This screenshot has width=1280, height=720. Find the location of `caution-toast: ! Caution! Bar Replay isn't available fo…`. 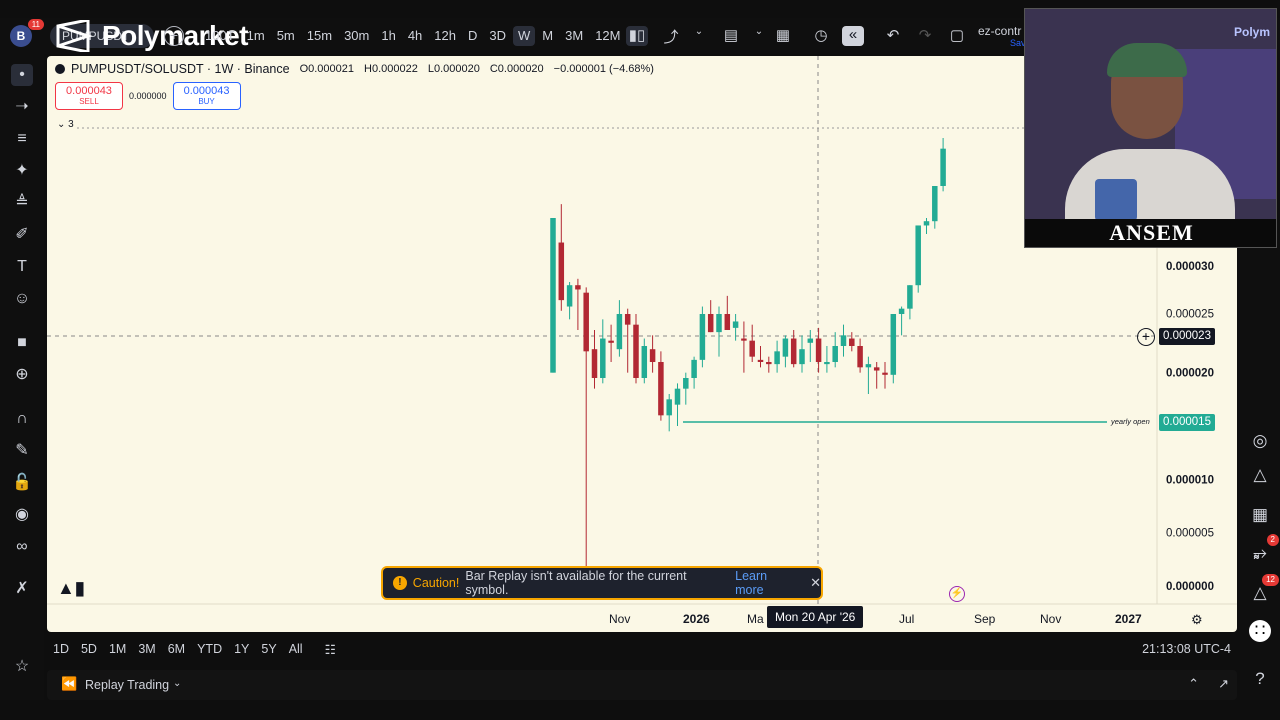

caution-toast: ! Caution! Bar Replay isn't available fo… is located at coordinates (602, 583).